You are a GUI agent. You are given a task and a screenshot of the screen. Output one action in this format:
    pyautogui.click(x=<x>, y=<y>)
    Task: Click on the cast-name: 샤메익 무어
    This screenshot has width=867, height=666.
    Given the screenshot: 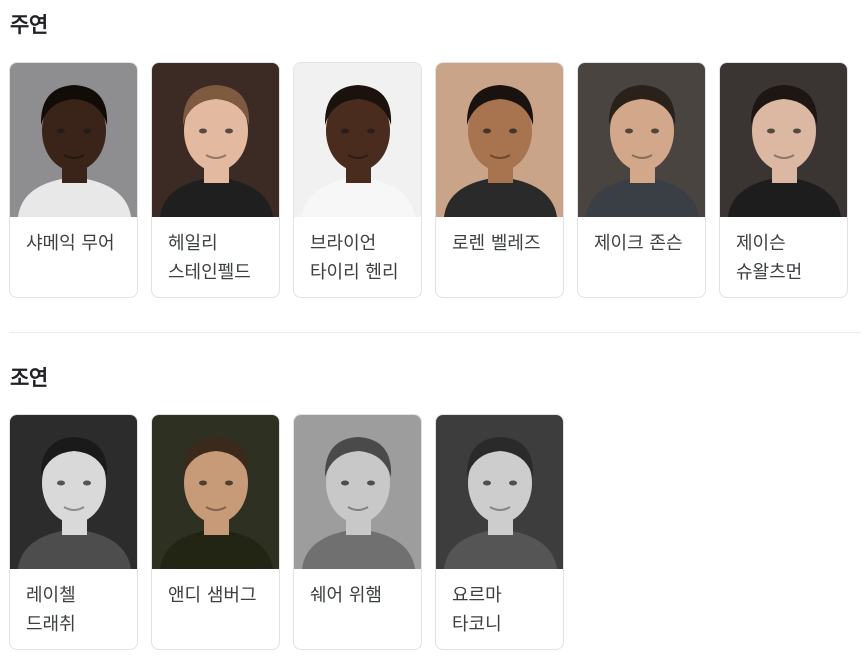 What is the action you would take?
    pyautogui.click(x=70, y=243)
    